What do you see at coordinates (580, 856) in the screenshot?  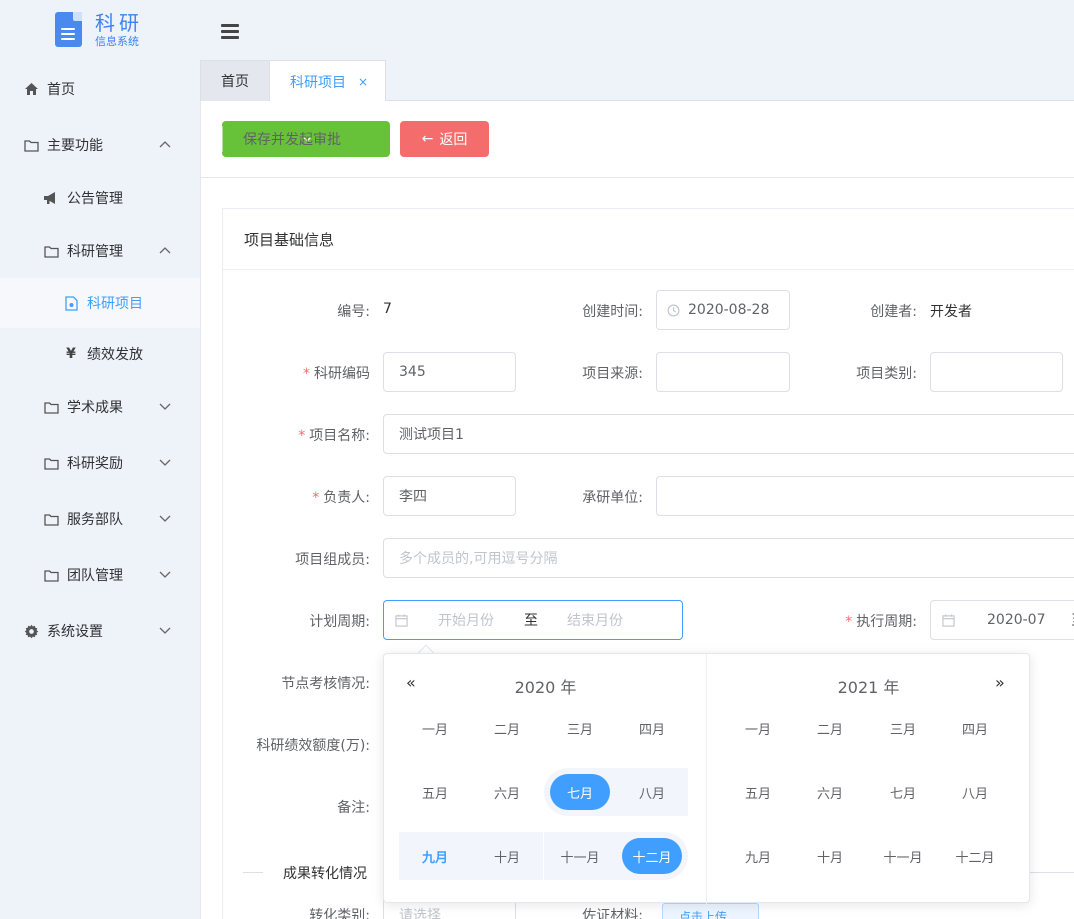 I see `month-cell-in-range: 十一月` at bounding box center [580, 856].